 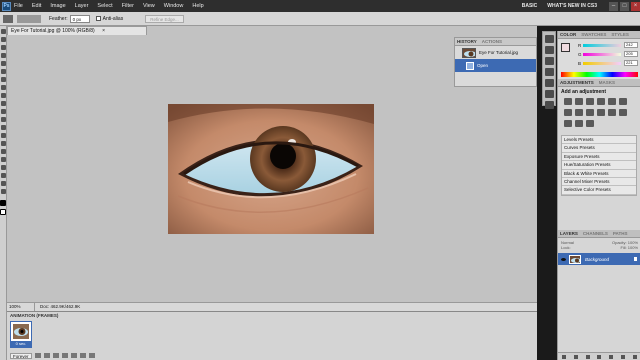 What do you see at coordinates (73, 355) in the screenshot?
I see `tween-icon` at bounding box center [73, 355].